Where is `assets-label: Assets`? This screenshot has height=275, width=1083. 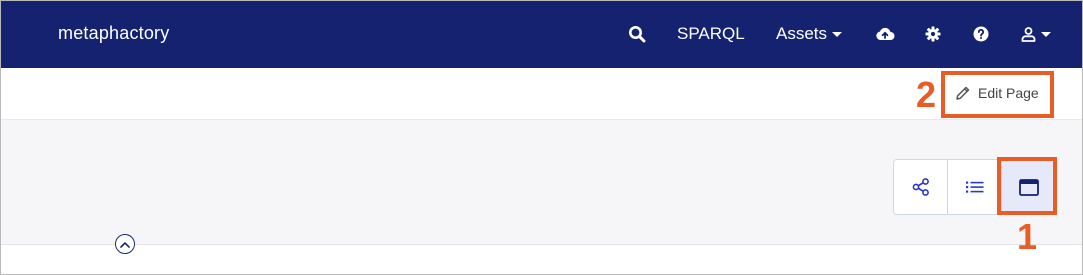 assets-label: Assets is located at coordinates (802, 33).